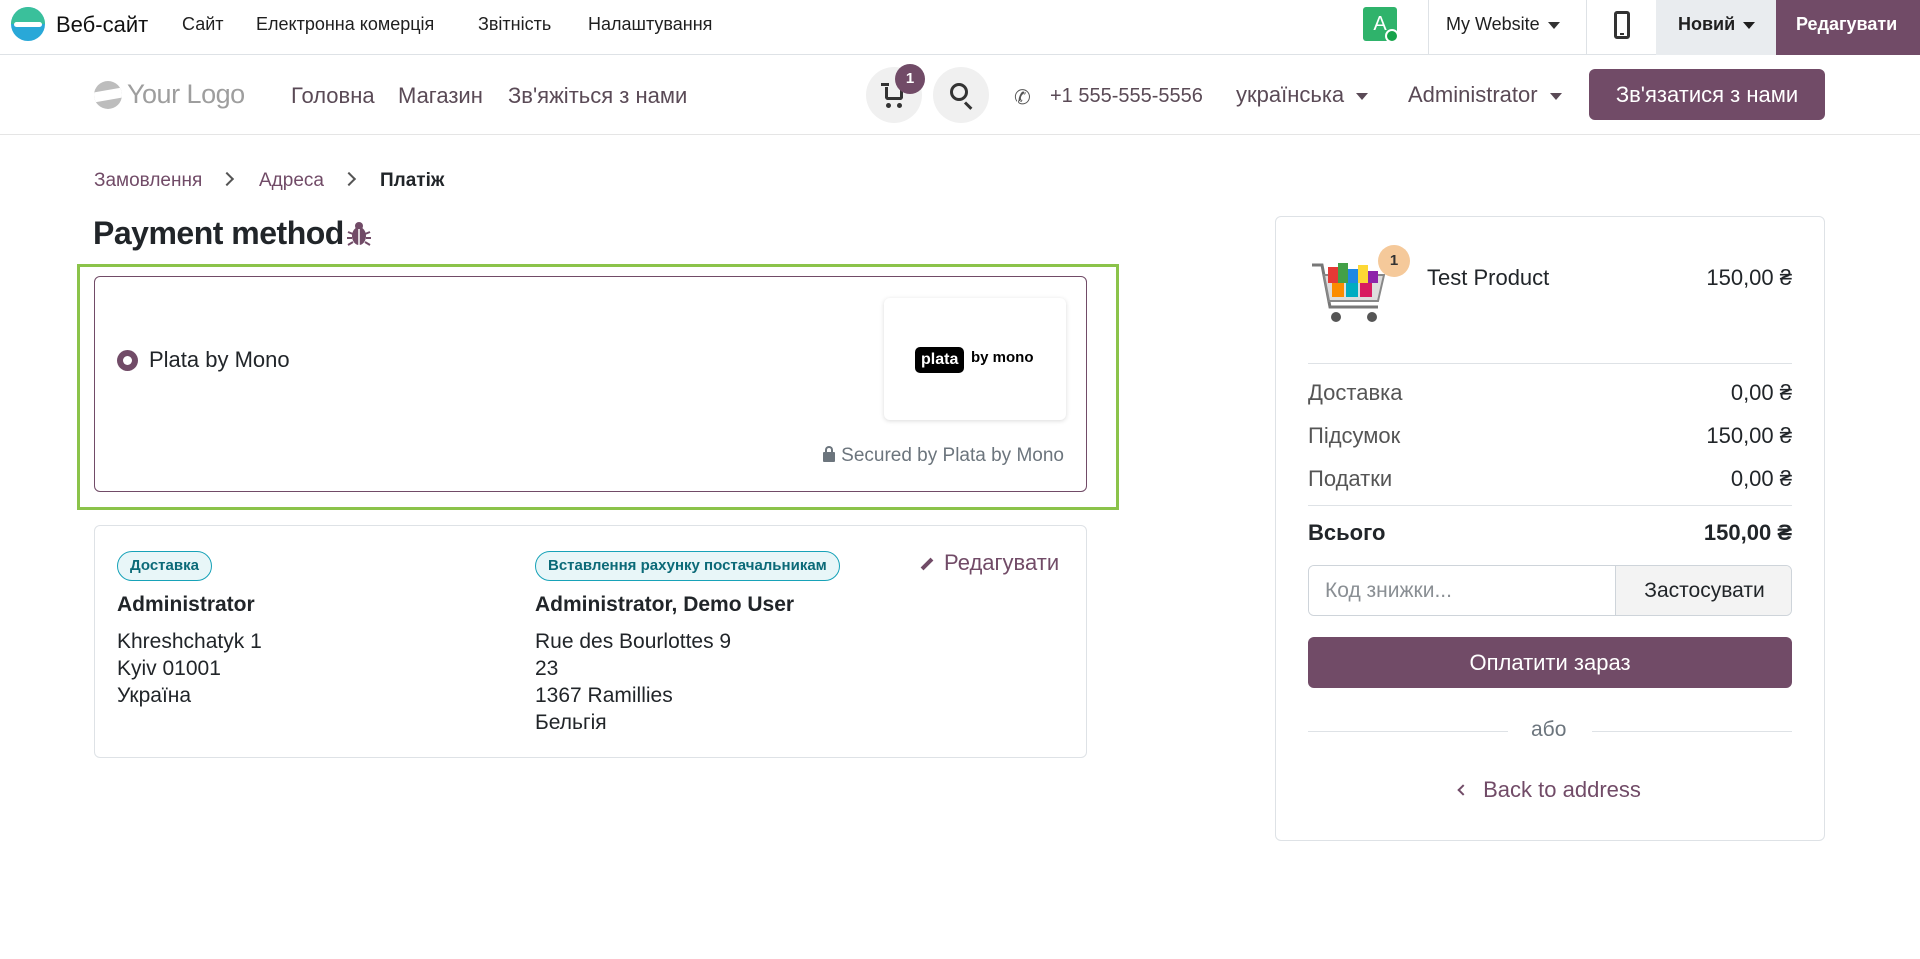 The height and width of the screenshot is (959, 1920). Describe the element at coordinates (127, 360) in the screenshot. I see `payment-radio-selected` at that location.